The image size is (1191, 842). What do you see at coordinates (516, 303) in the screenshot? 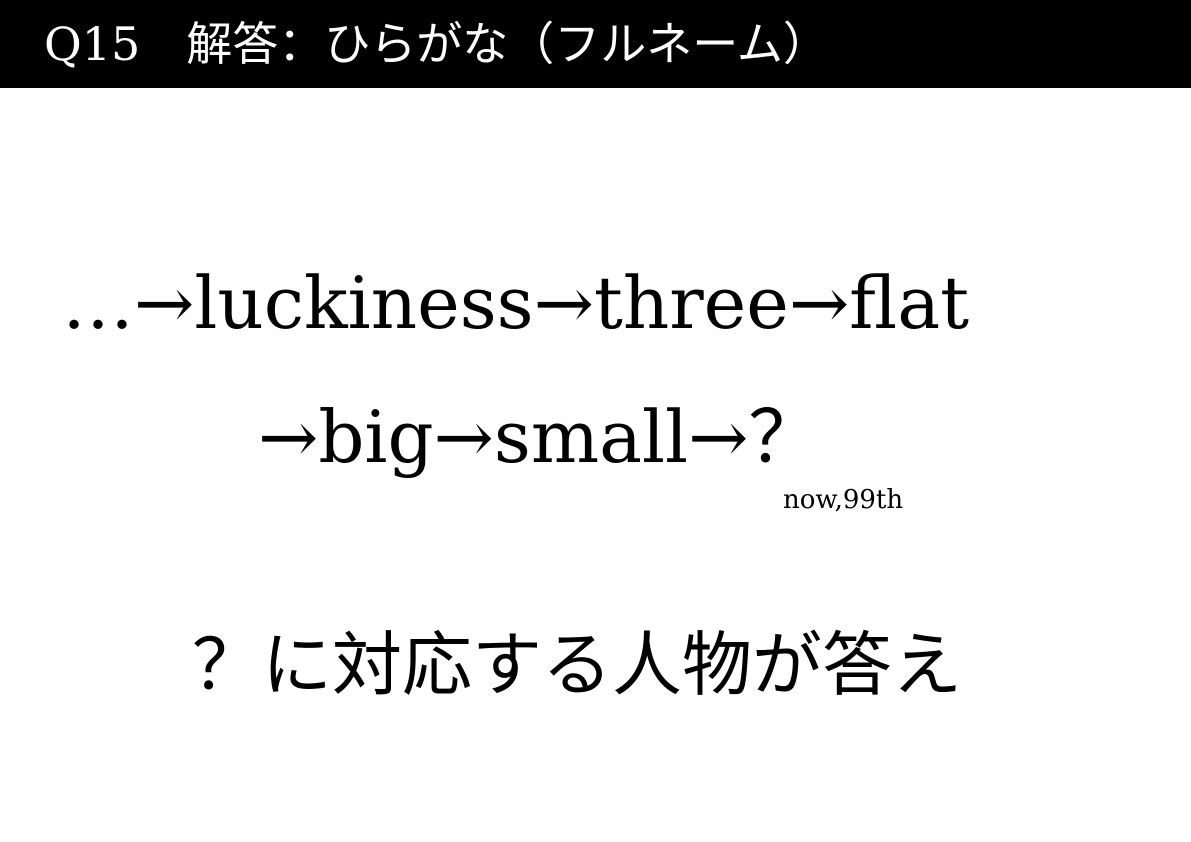
I see `sequence-line-1: …→luckiness→three→flat` at bounding box center [516, 303].